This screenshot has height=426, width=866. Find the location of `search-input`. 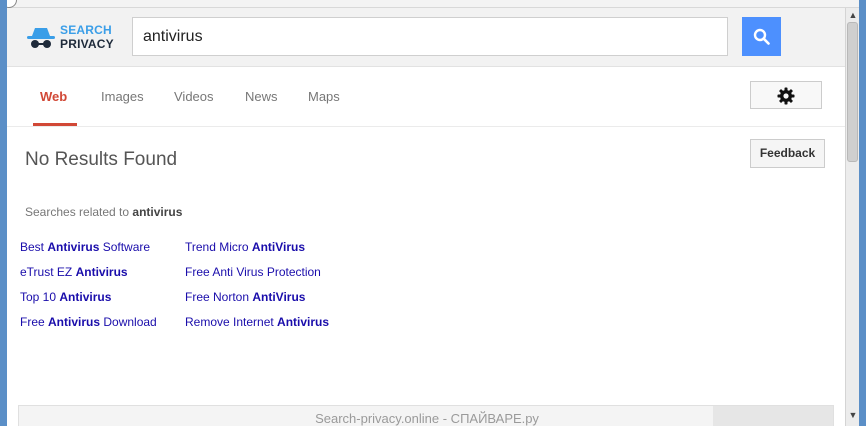

search-input is located at coordinates (430, 36).